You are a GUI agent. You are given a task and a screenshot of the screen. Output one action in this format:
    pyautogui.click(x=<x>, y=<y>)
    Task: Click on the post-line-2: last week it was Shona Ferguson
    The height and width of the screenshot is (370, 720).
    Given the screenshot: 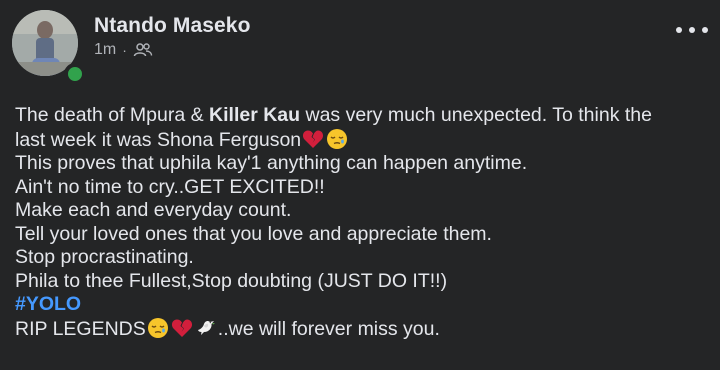 What is the action you would take?
    pyautogui.click(x=360, y=140)
    